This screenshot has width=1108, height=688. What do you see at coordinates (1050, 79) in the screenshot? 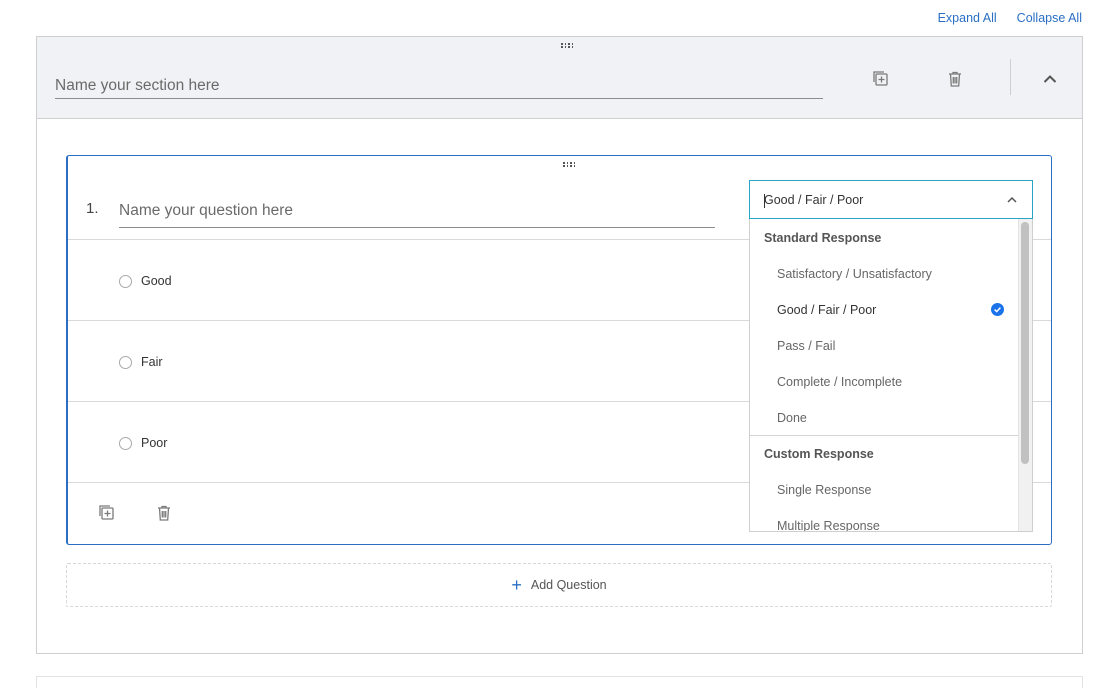
I see `section-collapse-chevron-up-icon` at bounding box center [1050, 79].